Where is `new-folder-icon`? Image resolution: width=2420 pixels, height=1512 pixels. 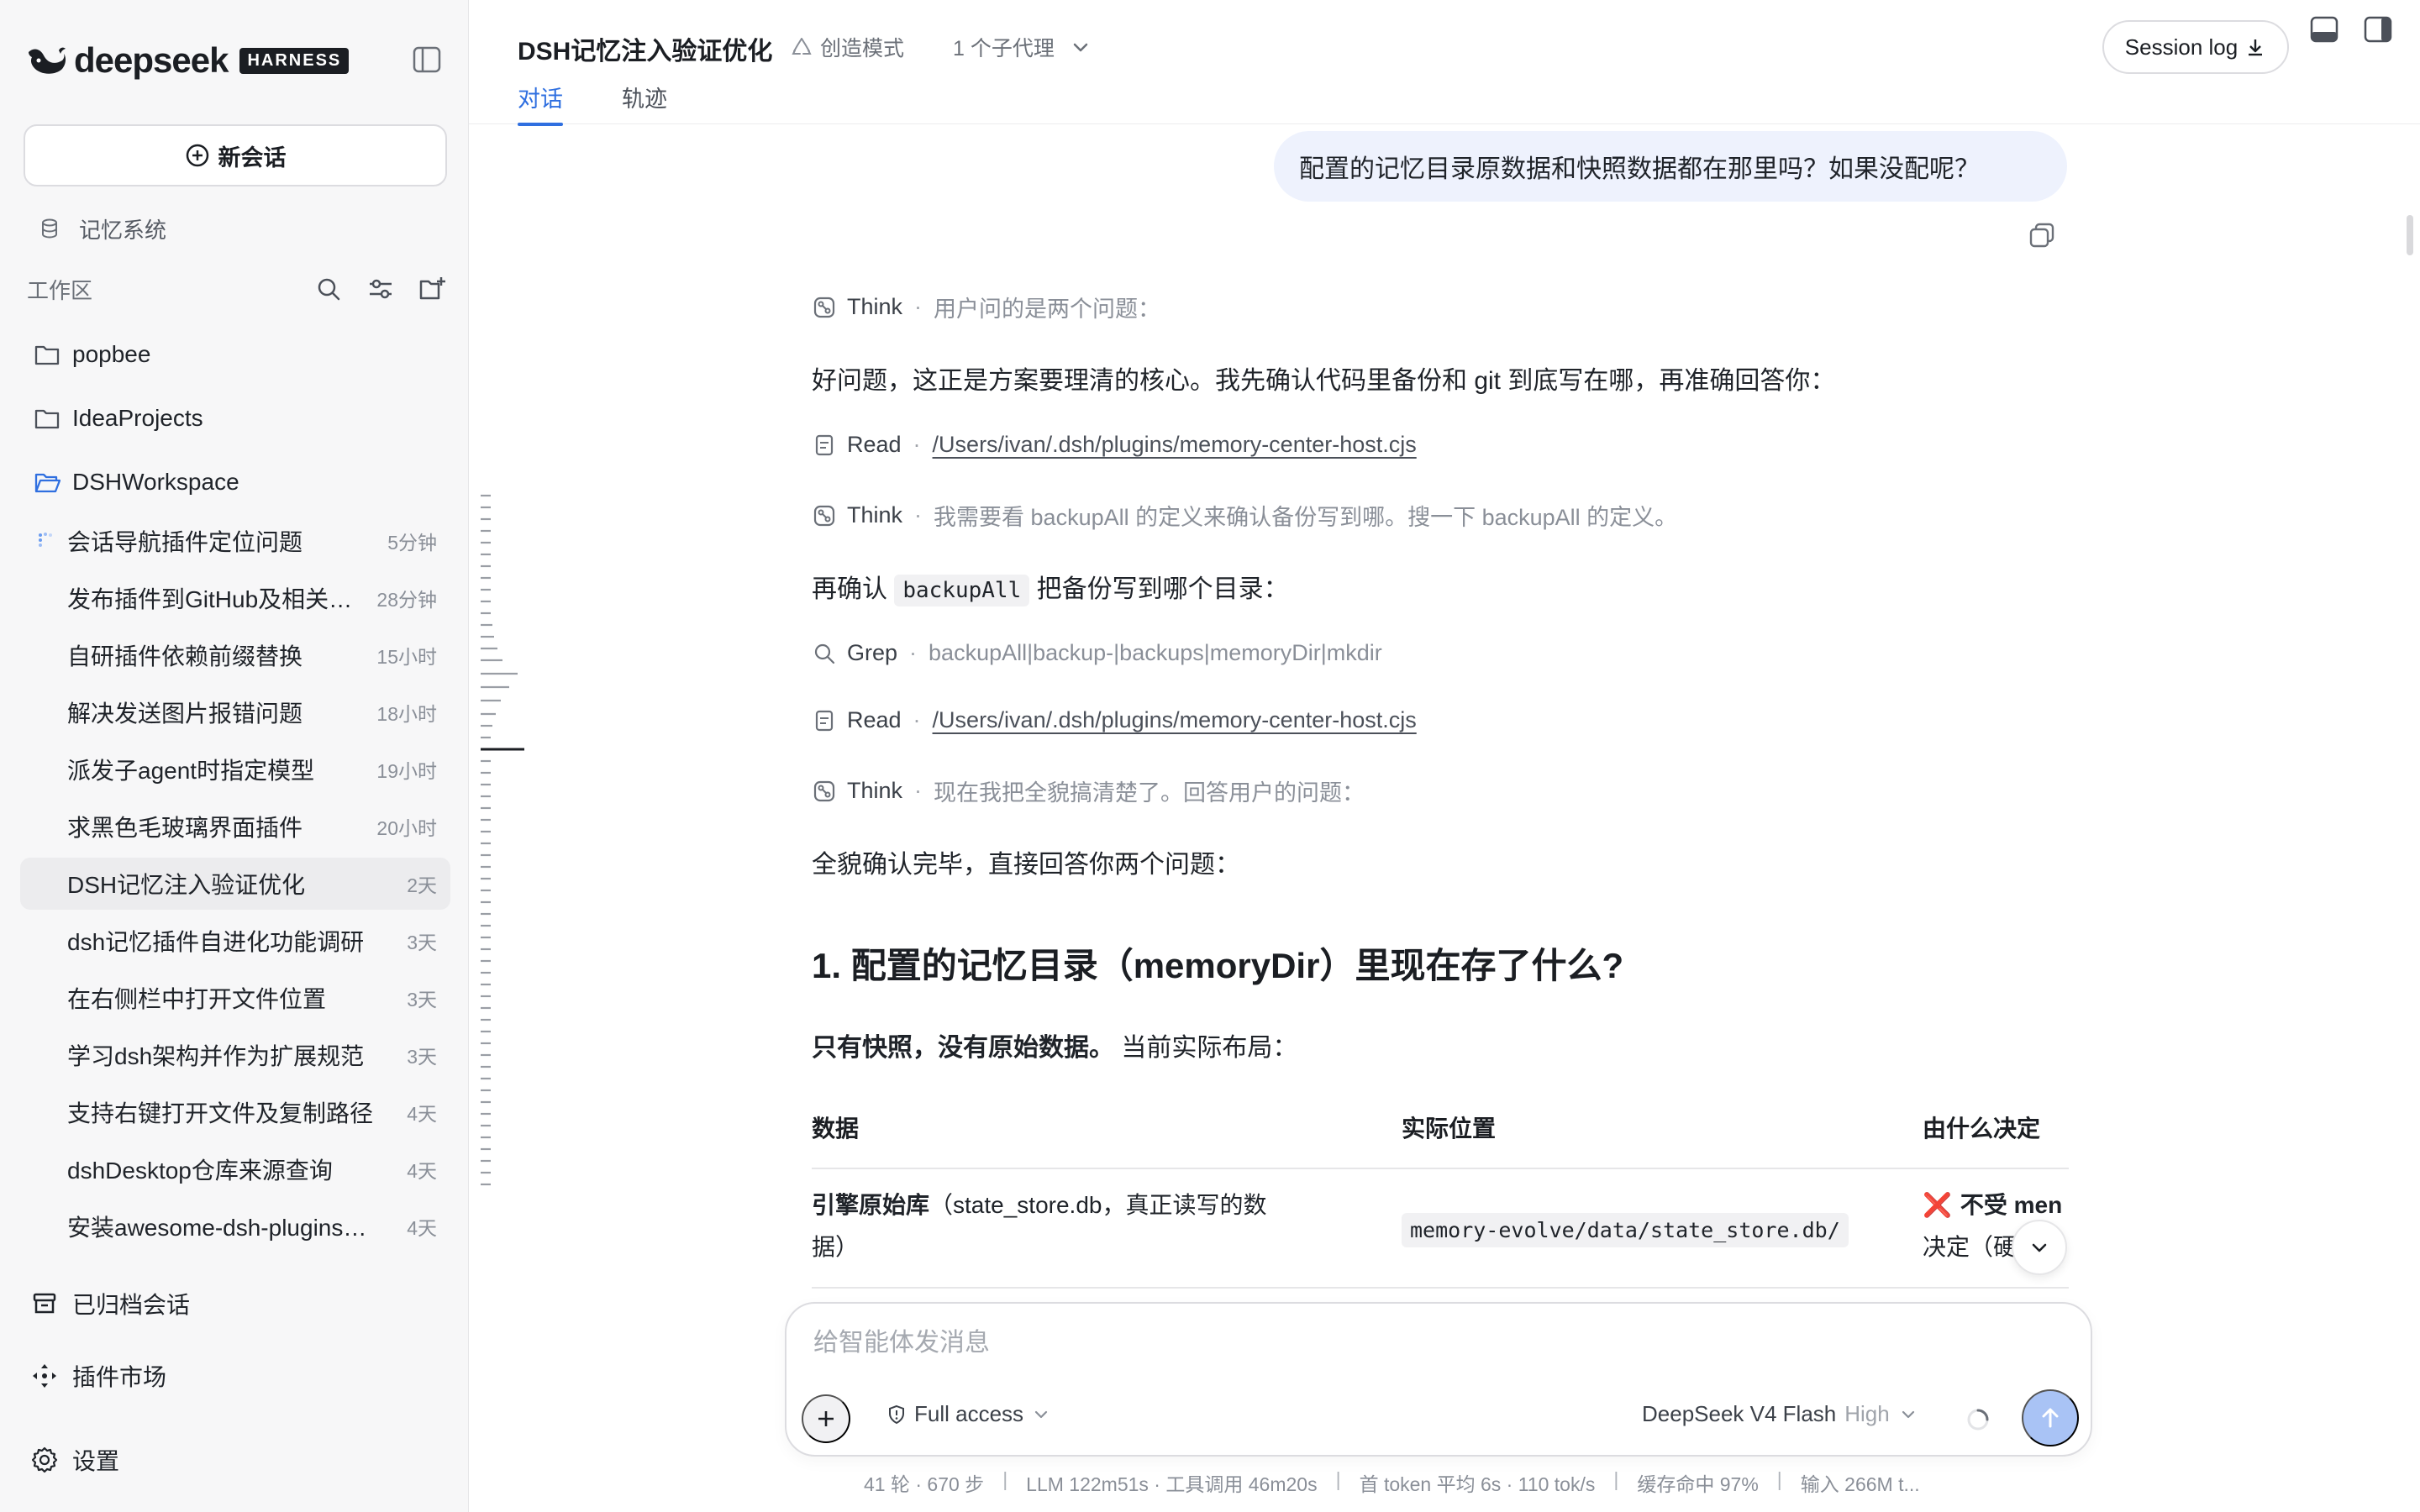 new-folder-icon is located at coordinates (433, 289).